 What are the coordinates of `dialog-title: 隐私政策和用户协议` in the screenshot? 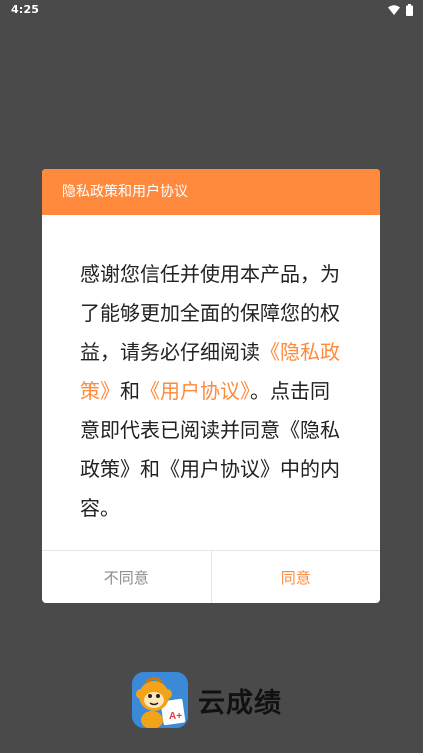 It's located at (211, 192).